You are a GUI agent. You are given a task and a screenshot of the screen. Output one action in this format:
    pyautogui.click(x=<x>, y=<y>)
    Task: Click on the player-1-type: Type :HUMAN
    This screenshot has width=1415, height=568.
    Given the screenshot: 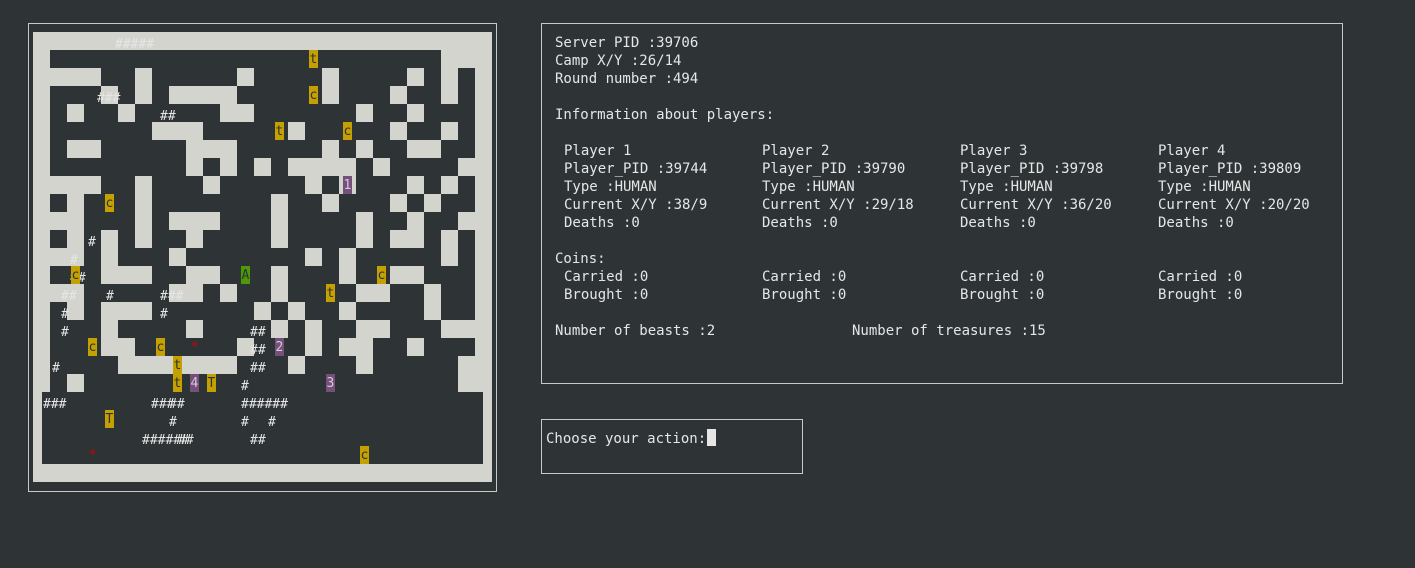 What is the action you would take?
    pyautogui.click(x=610, y=187)
    